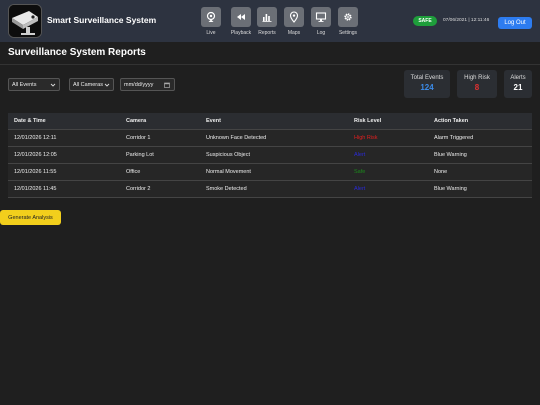 The image size is (540, 405). Describe the element at coordinates (388, 121) in the screenshot. I see `column-header-risk: Risk Level` at that location.